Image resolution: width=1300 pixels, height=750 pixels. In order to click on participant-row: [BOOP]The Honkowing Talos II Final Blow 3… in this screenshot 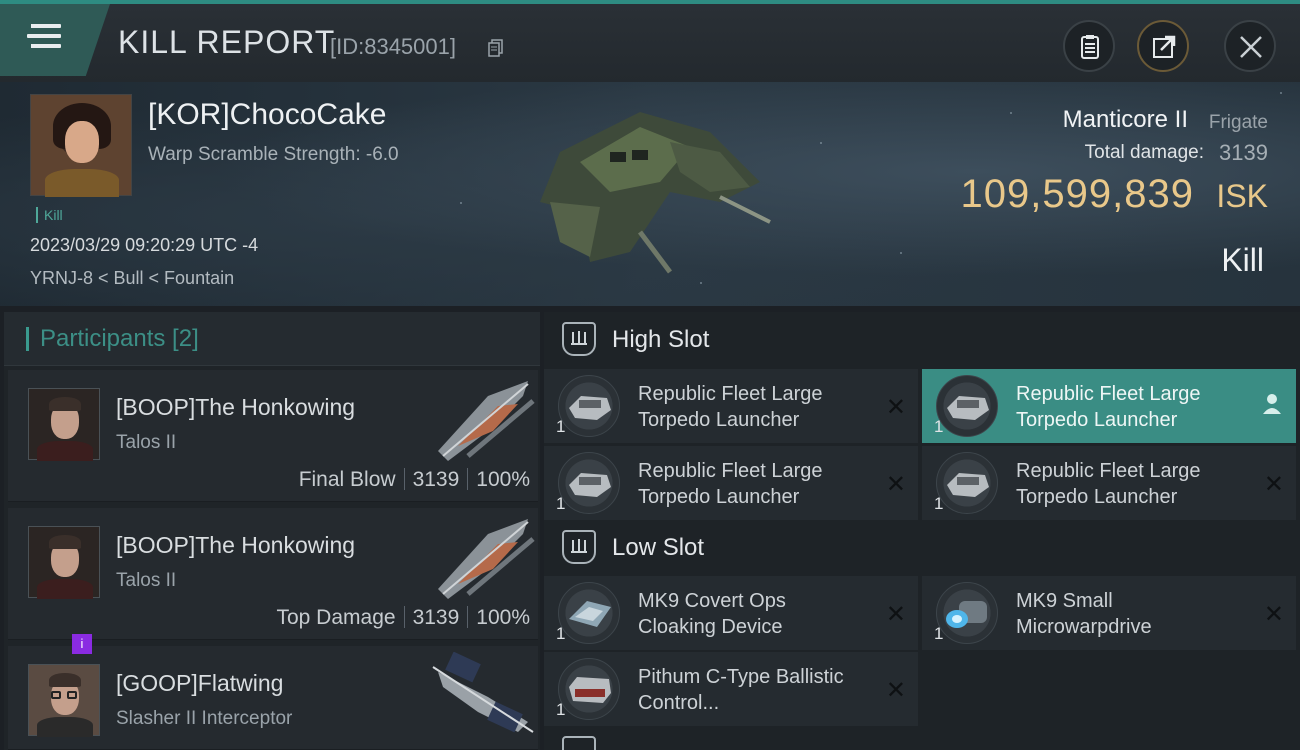, I will do `click(273, 436)`.